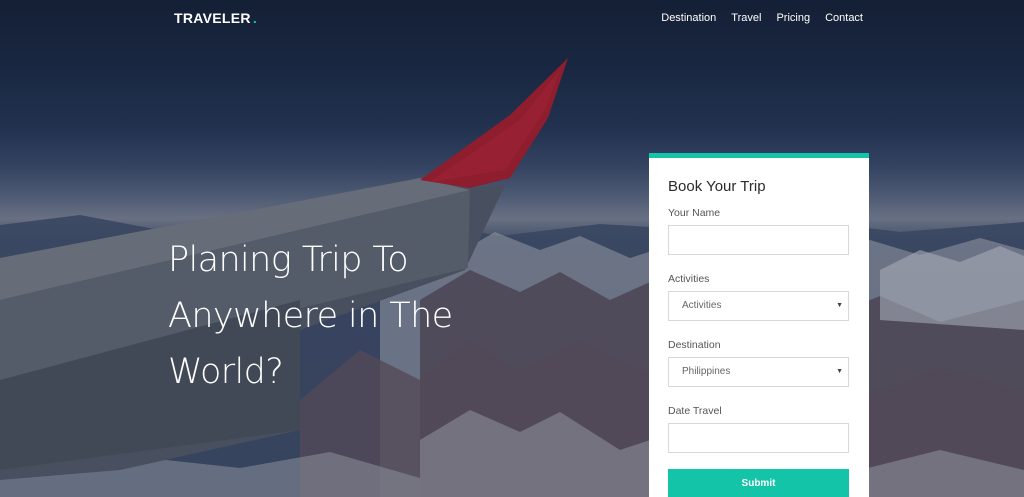 Image resolution: width=1024 pixels, height=497 pixels. I want to click on hero-headline: Planing Trip To Anywhere in The World?, so click(310, 316).